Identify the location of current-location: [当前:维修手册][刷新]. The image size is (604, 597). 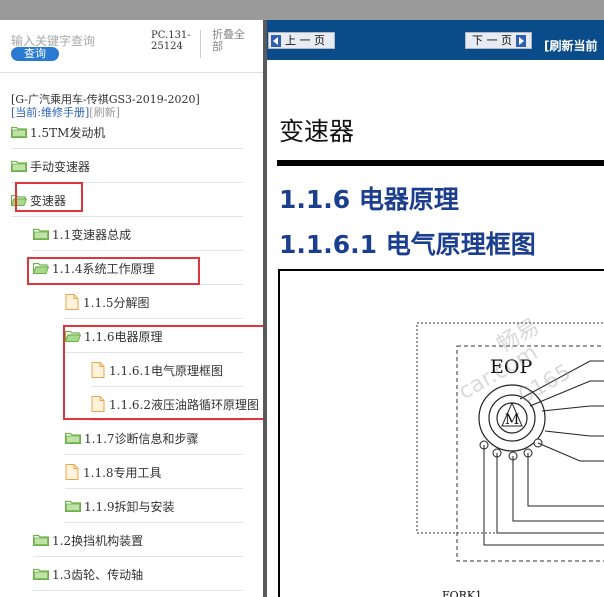
(65, 112).